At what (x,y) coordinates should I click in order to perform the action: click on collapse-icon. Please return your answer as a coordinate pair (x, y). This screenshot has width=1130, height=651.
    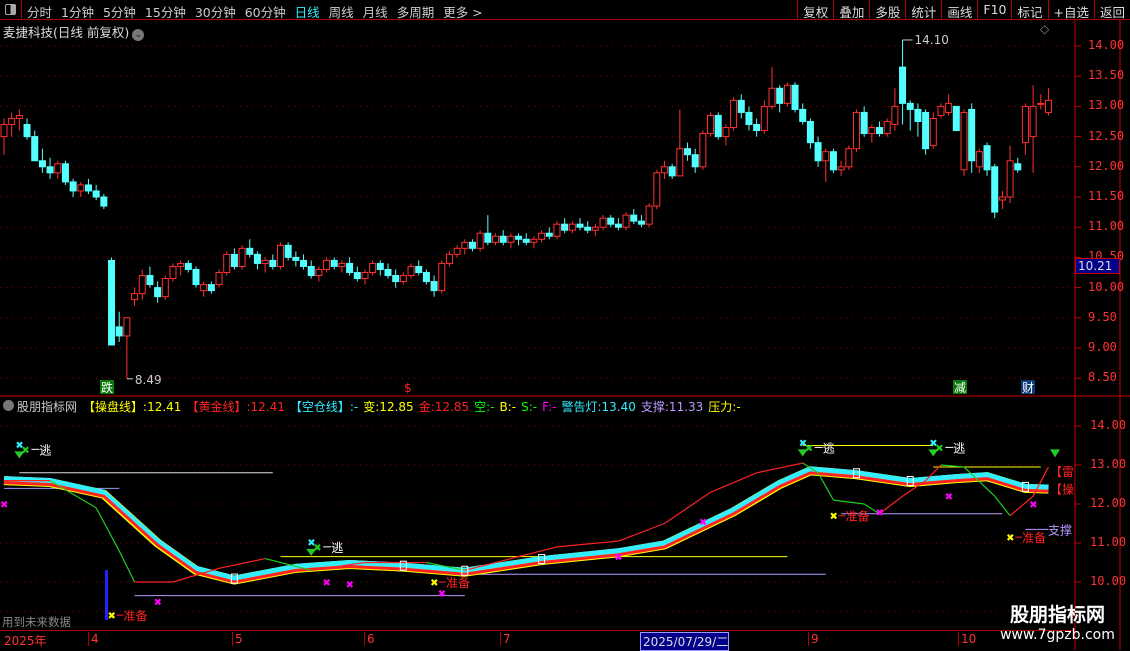
    Looking at the image, I should click on (8, 405).